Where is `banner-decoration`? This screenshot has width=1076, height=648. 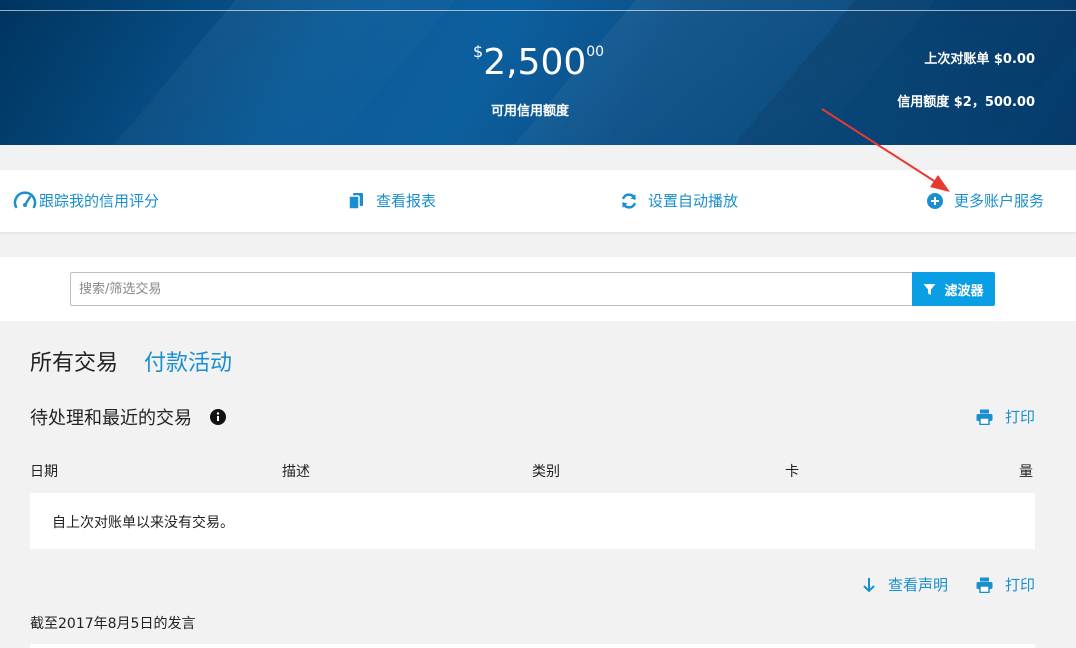 banner-decoration is located at coordinates (270, 72).